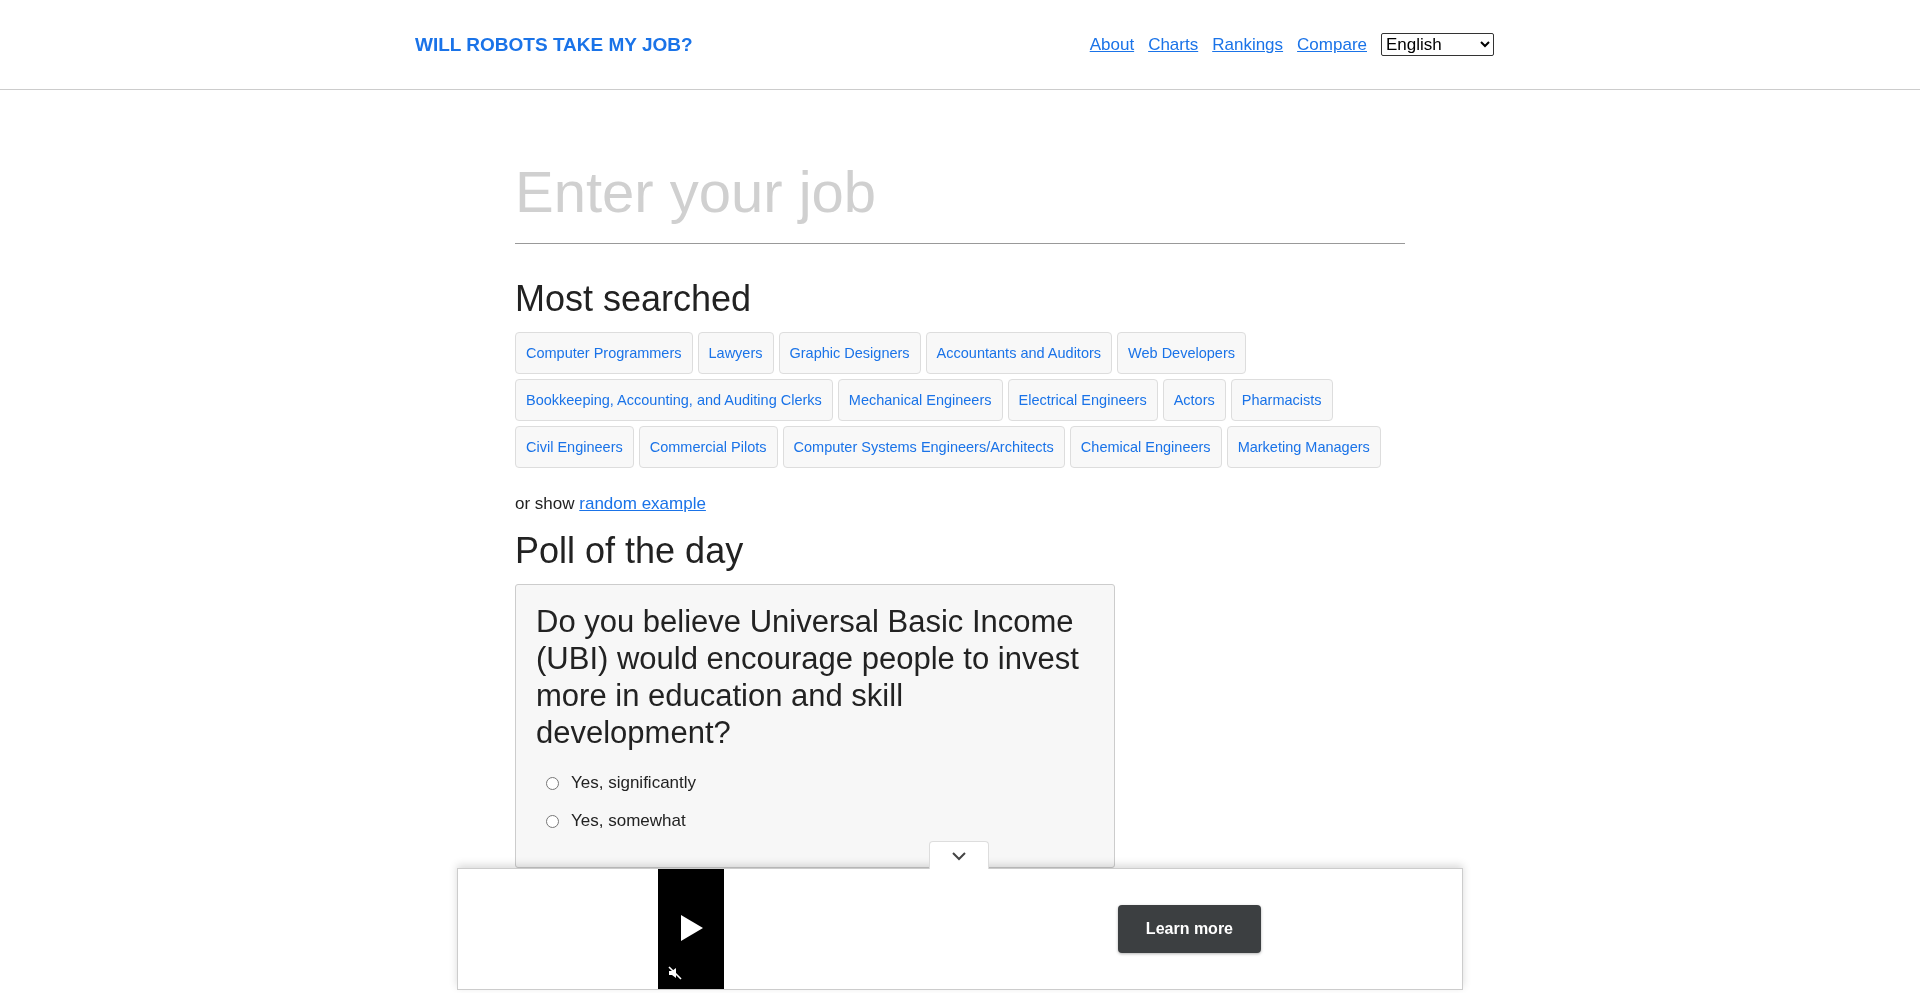  Describe the element at coordinates (675, 973) in the screenshot. I see `muted-icon` at that location.